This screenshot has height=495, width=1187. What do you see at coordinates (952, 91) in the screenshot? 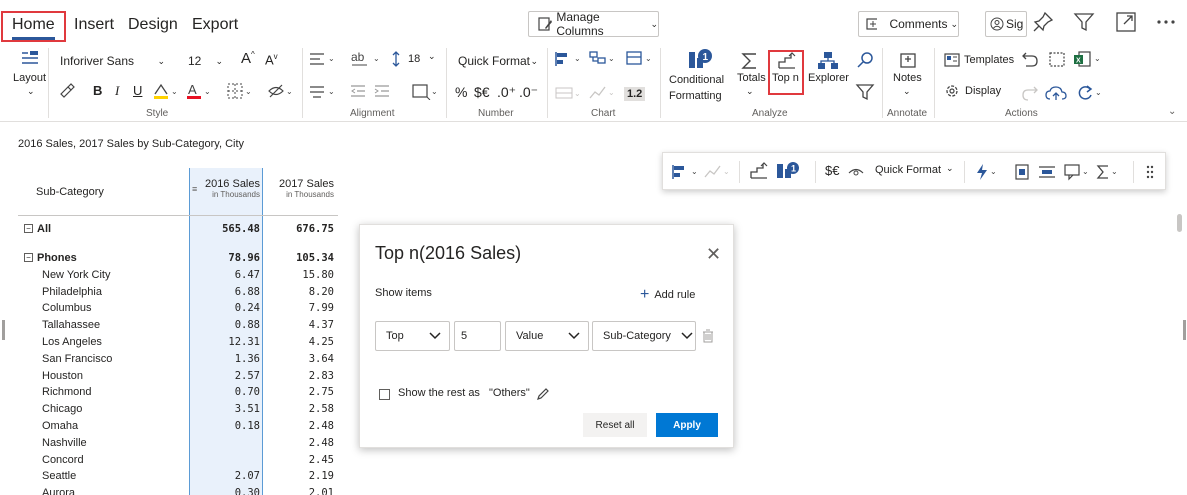
I see `settings-icon` at bounding box center [952, 91].